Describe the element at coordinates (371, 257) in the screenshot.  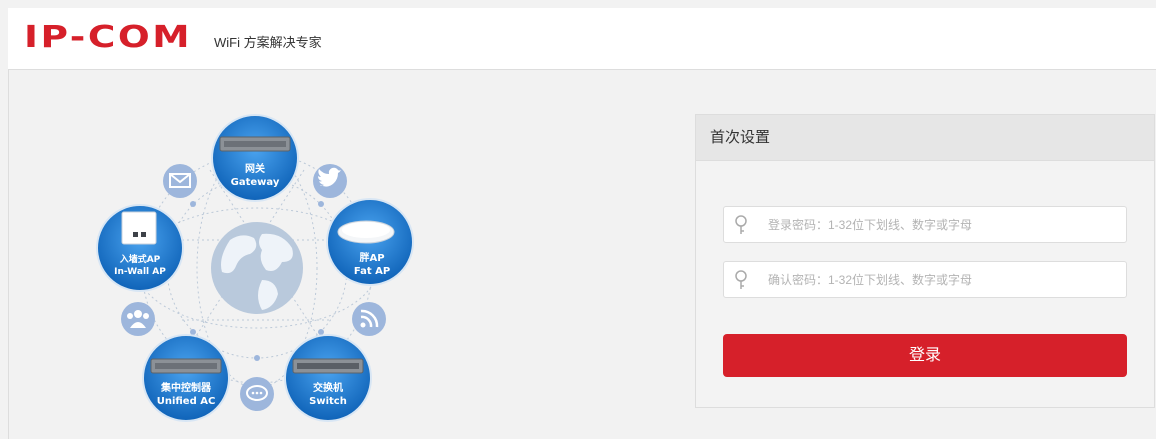
I see `fat-ap-label-cn: 胖AP` at that location.